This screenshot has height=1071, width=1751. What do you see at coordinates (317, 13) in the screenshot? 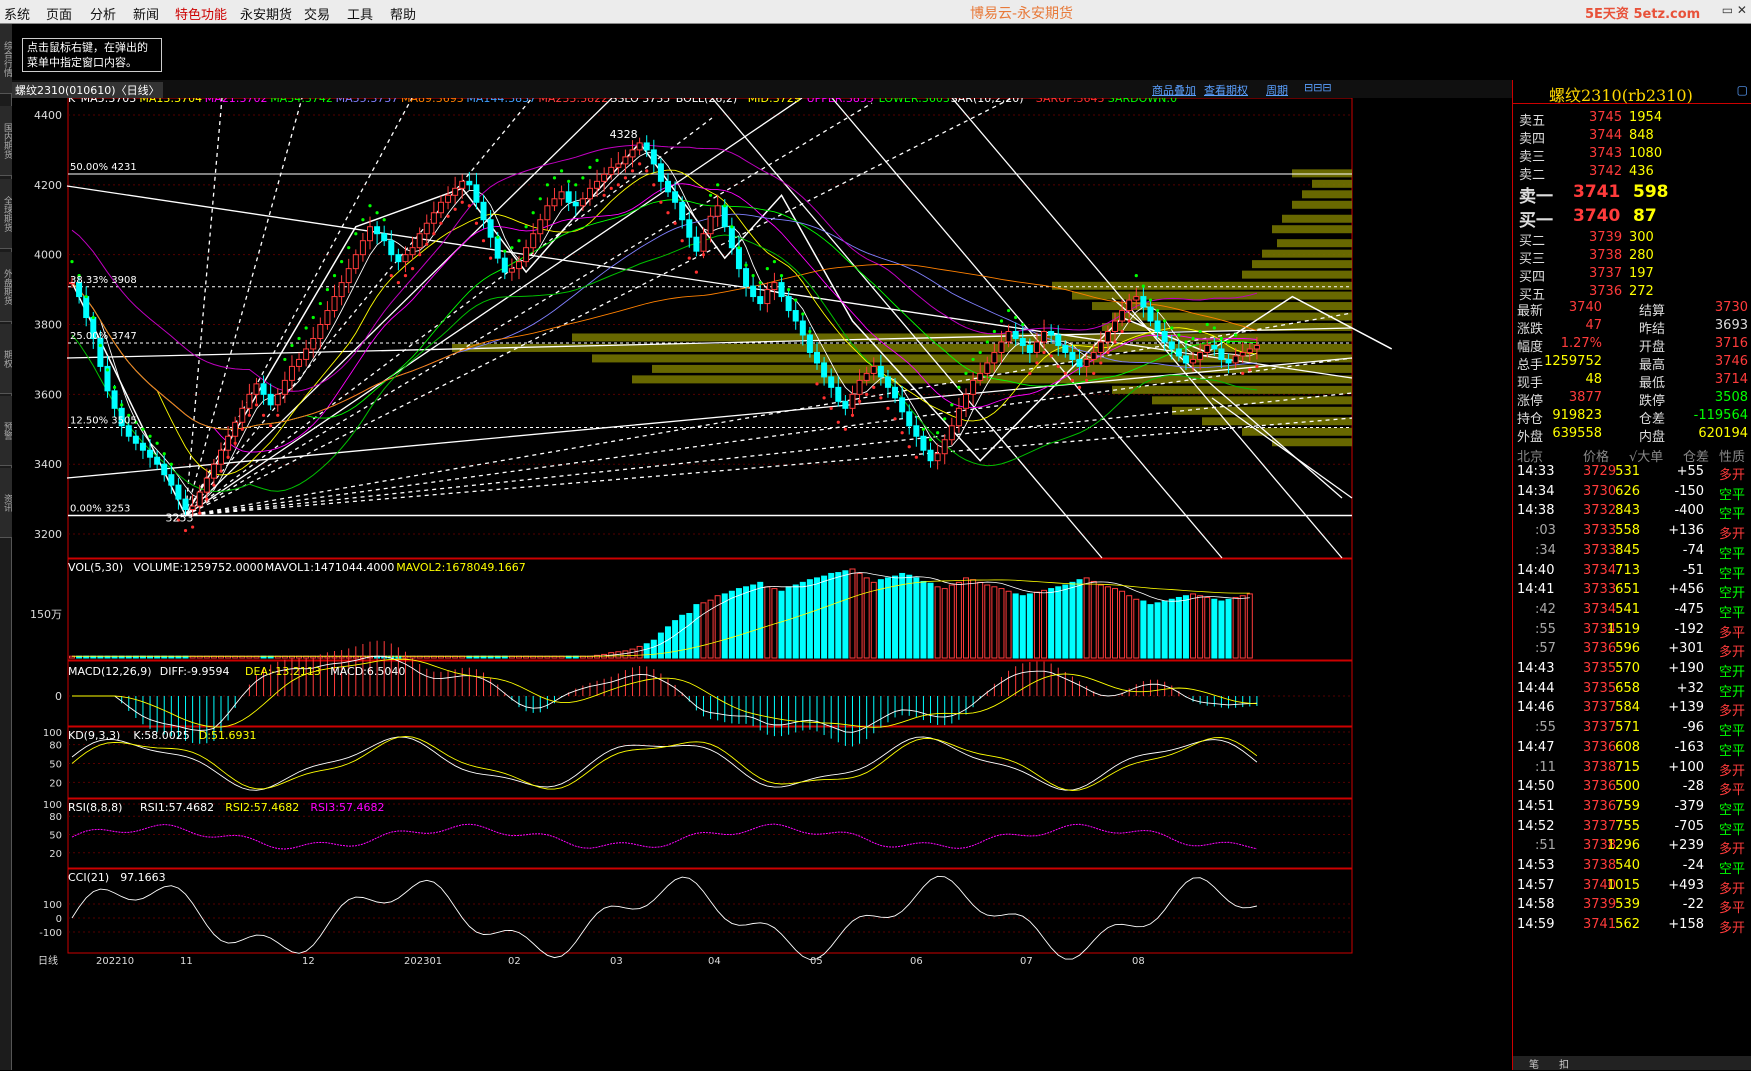
I see `menu-trade: 交易` at bounding box center [317, 13].